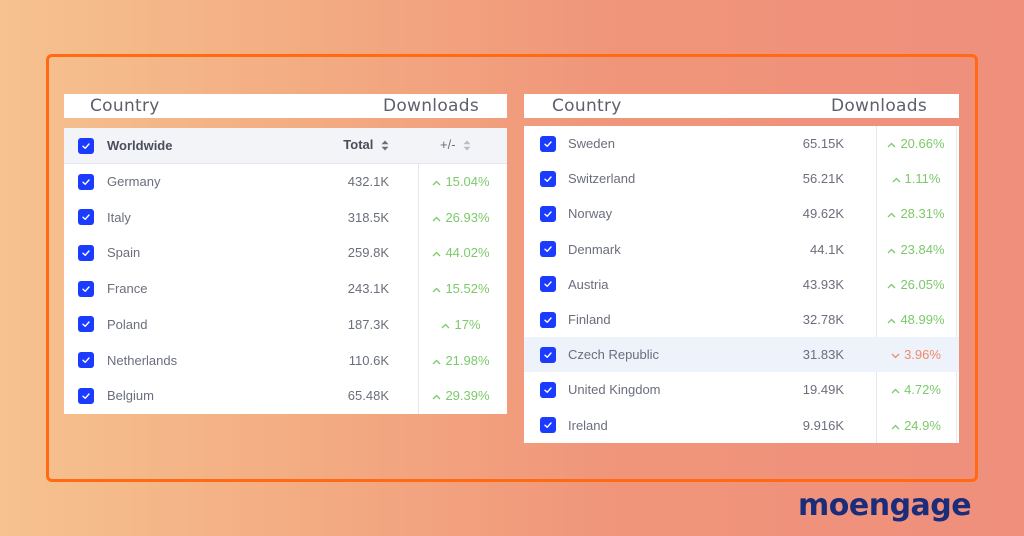  I want to click on country-name: Netherlands, so click(142, 360).